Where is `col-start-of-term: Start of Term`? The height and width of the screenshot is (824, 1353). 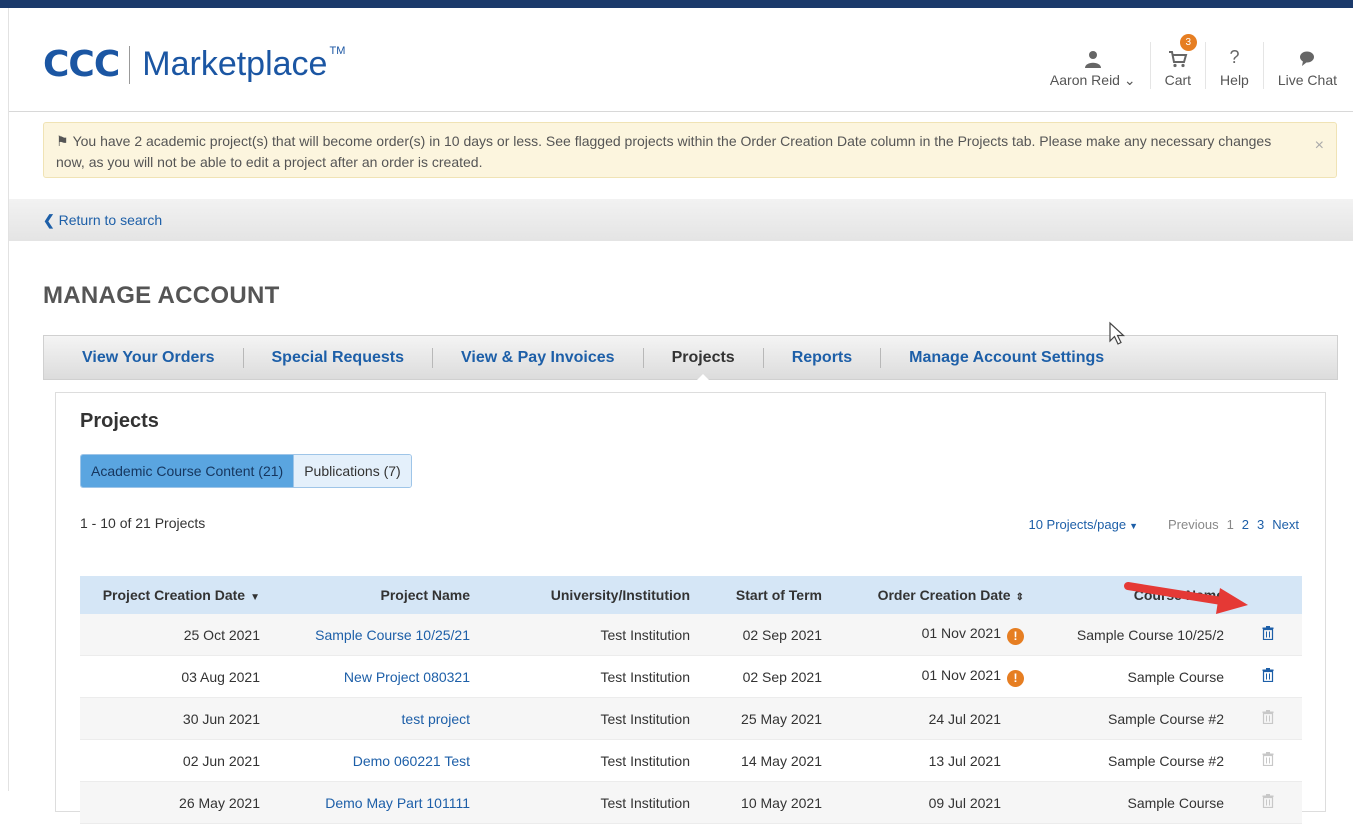 col-start-of-term: Start of Term is located at coordinates (766, 595).